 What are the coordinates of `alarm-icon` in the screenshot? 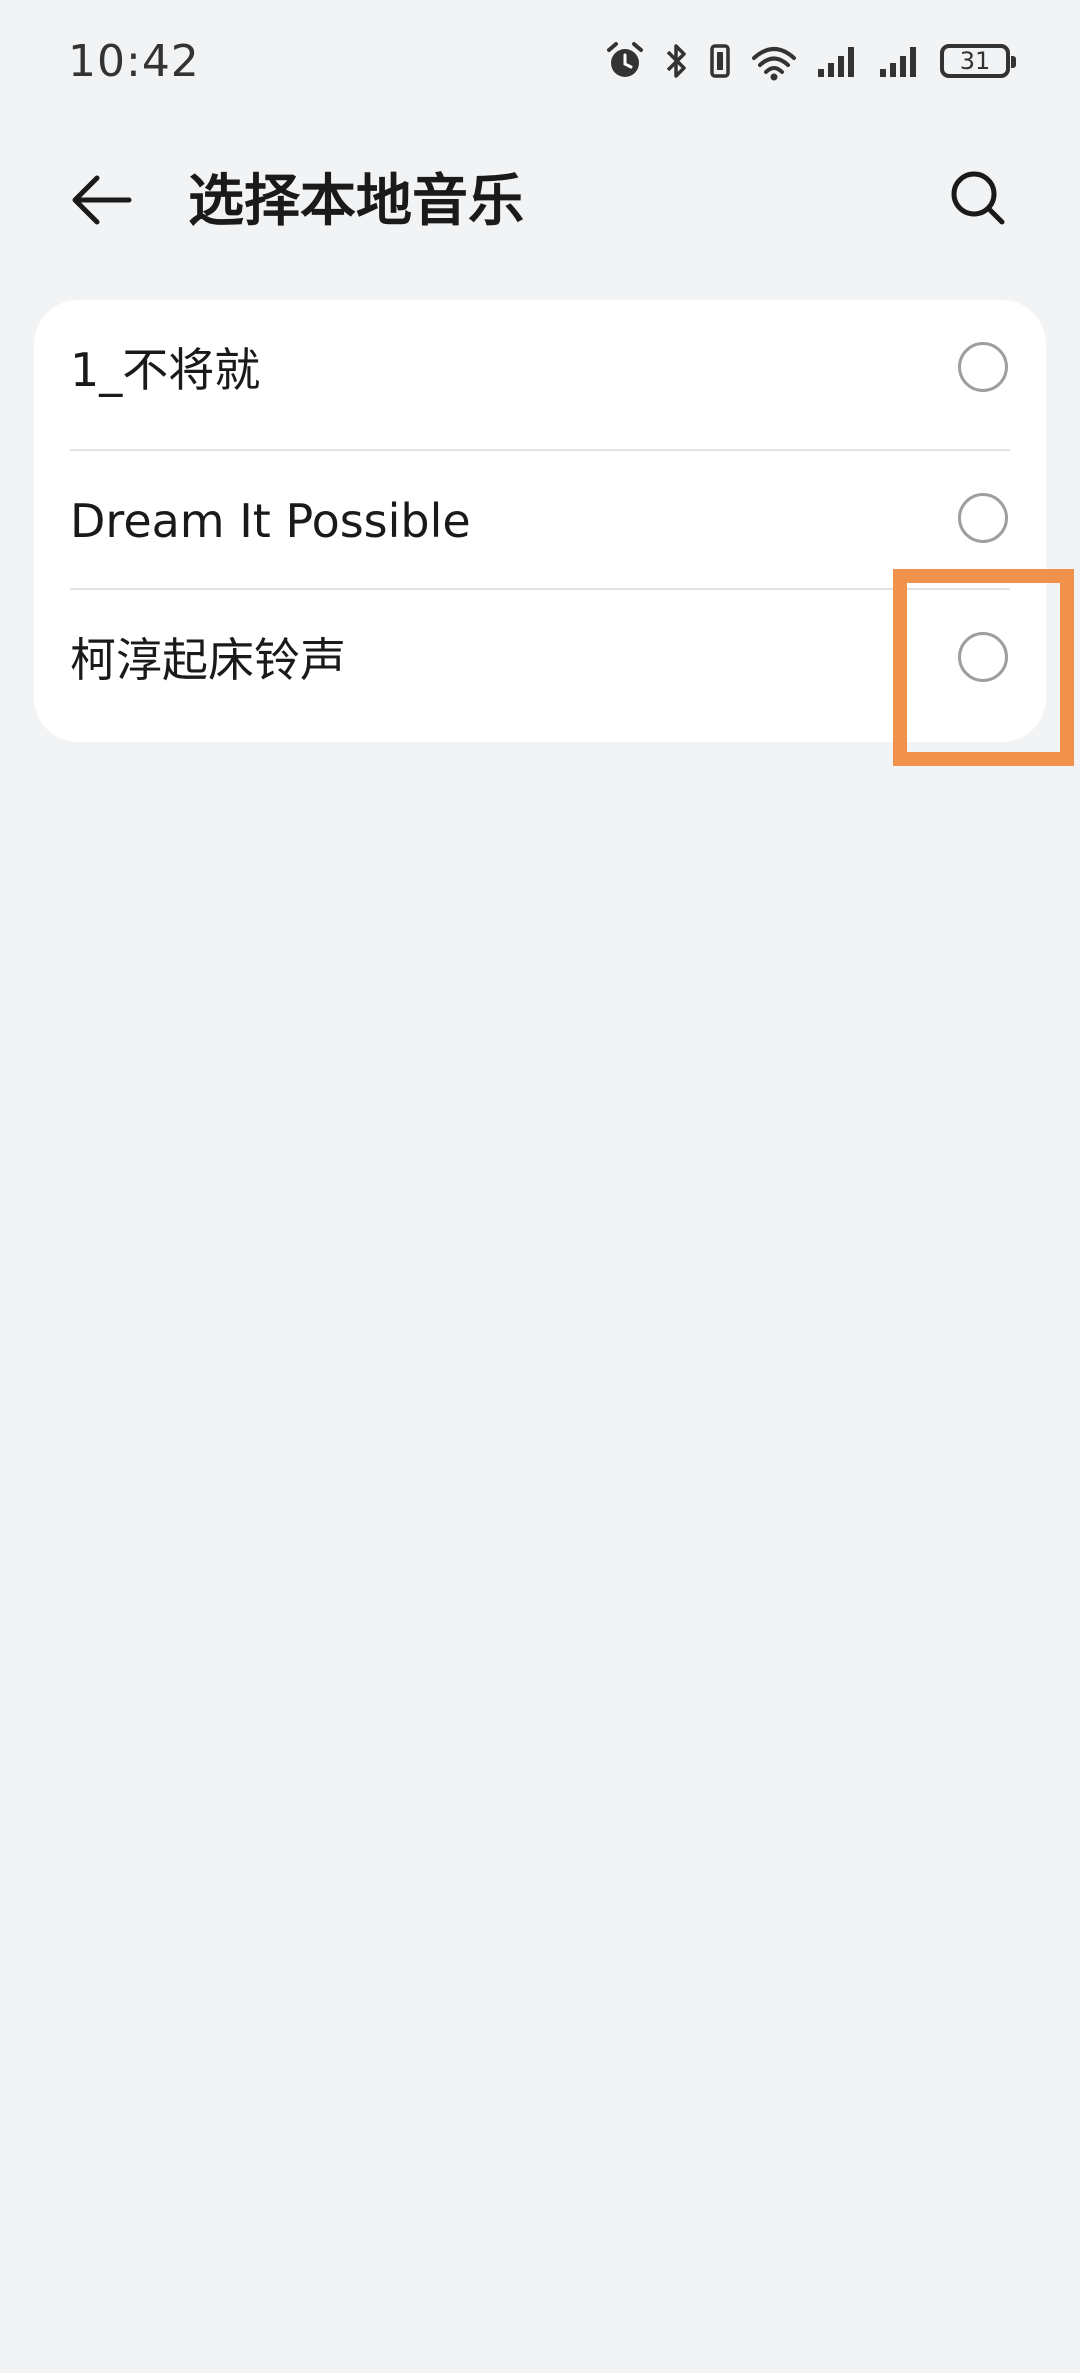 It's located at (625, 61).